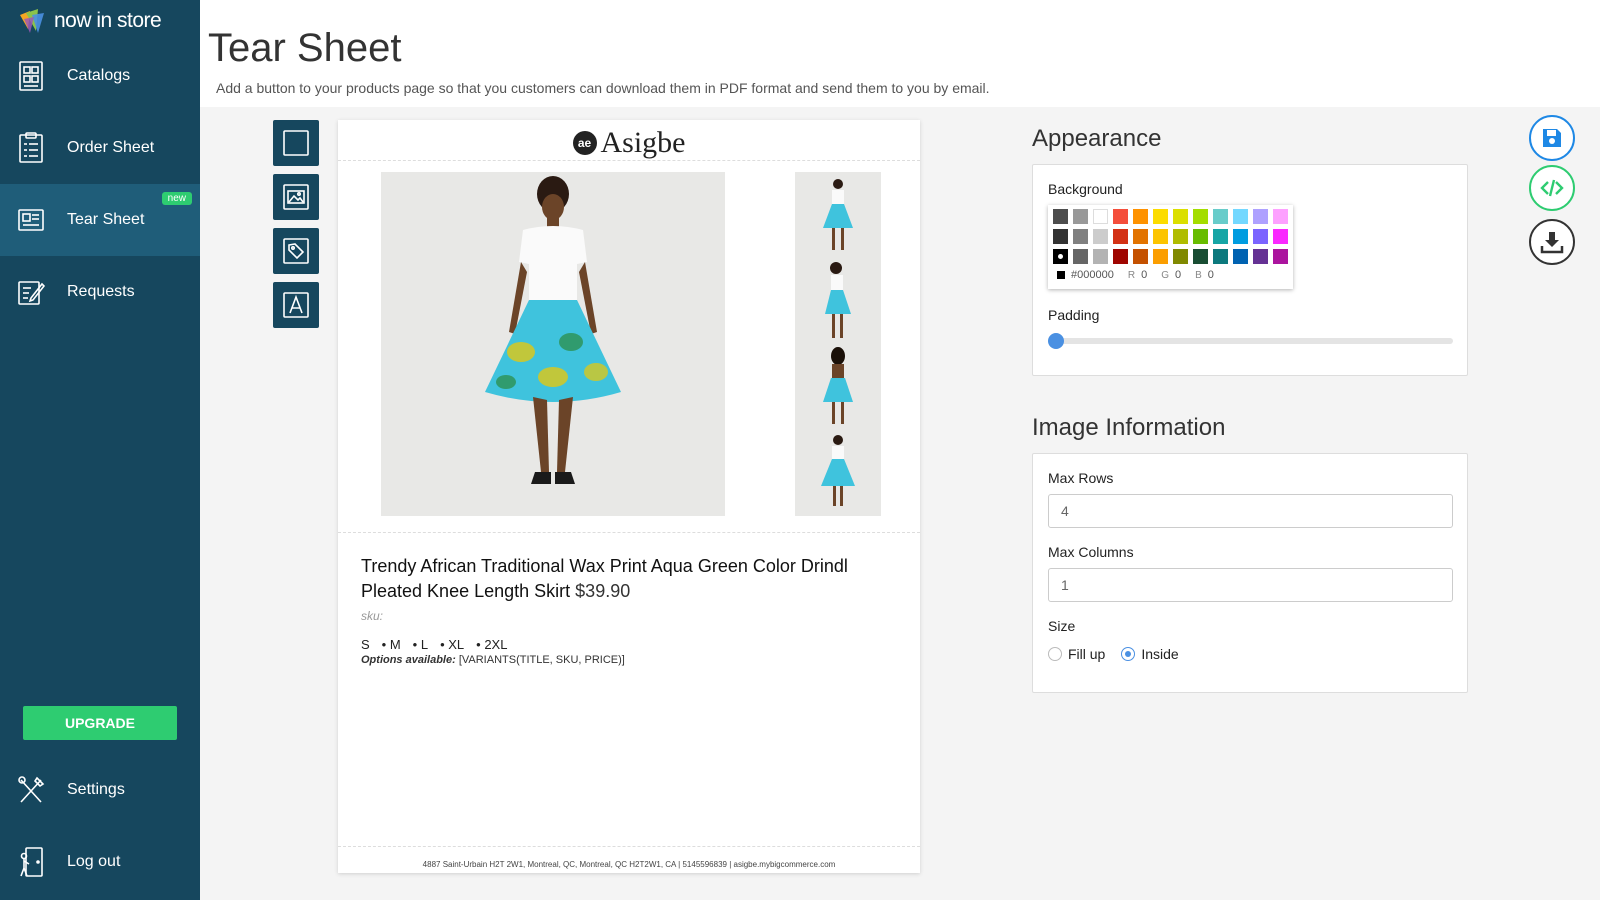 Image resolution: width=1600 pixels, height=900 pixels. I want to click on color-values: #000000 R 0 G 0 B 0, so click(1170, 275).